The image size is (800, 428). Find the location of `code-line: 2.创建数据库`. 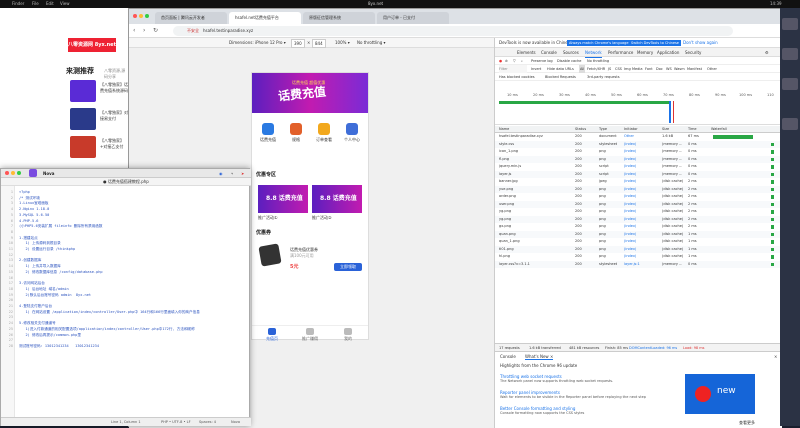

code-line: 2.创建数据库 is located at coordinates (30, 260).